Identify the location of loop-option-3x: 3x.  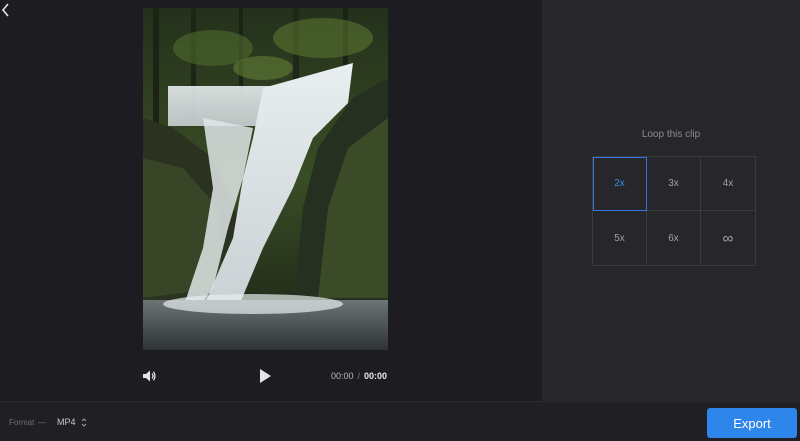
(674, 184).